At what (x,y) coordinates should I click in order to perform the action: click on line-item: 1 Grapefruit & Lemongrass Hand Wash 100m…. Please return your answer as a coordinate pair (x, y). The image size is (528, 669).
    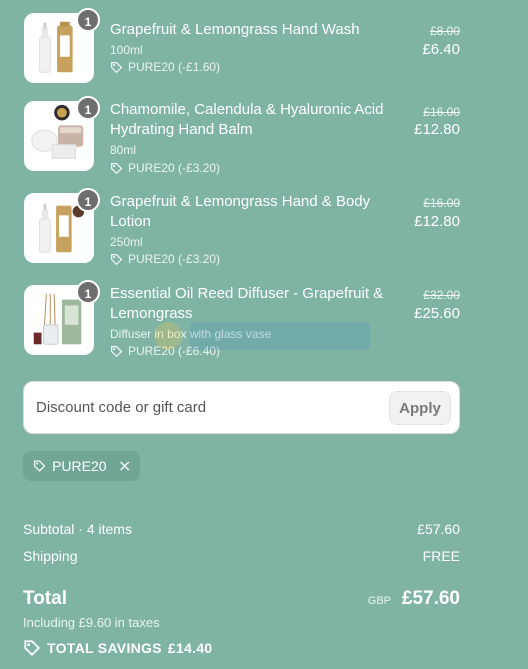
    Looking at the image, I should click on (264, 50).